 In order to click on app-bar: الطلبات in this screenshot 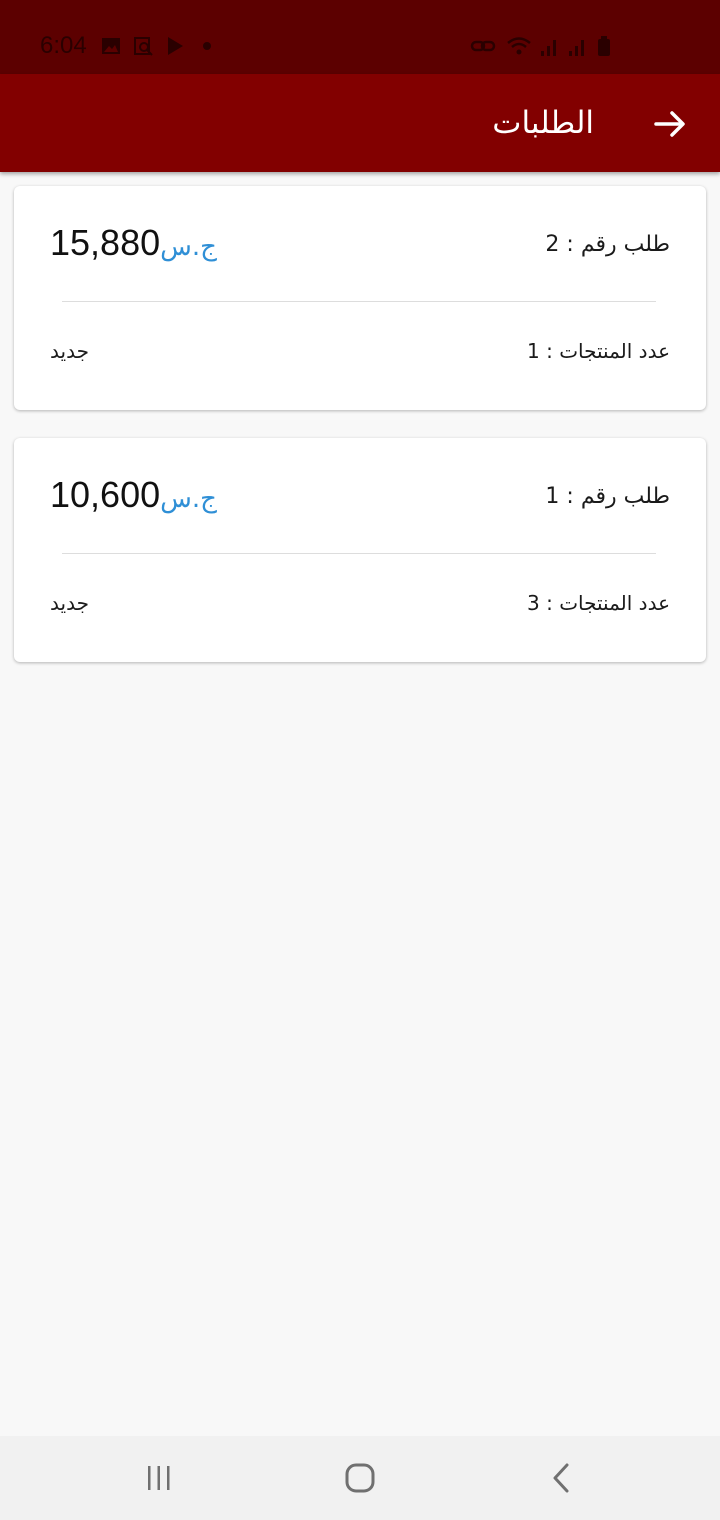, I will do `click(360, 123)`.